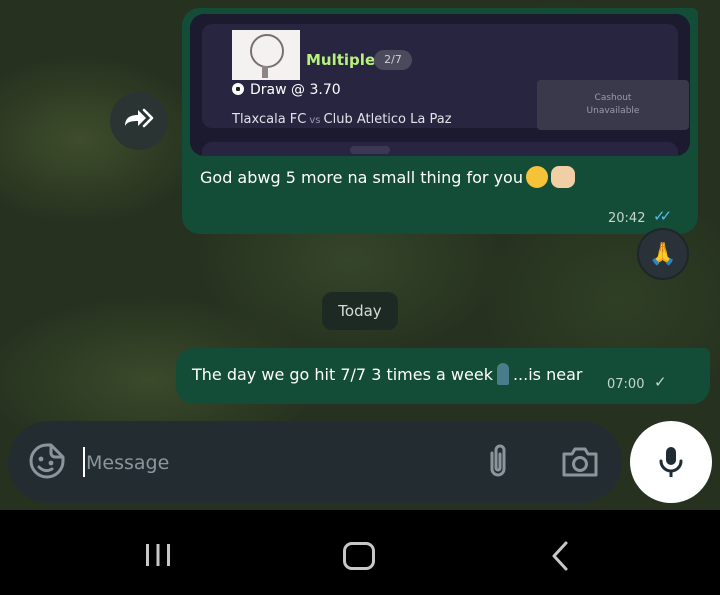  Describe the element at coordinates (360, 311) in the screenshot. I see `date-divider: Today` at that location.